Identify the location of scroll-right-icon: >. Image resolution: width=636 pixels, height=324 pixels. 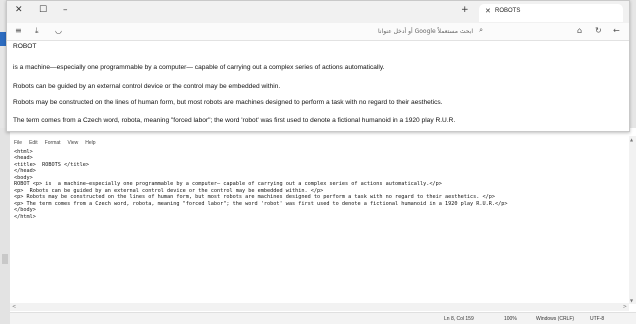
(625, 307).